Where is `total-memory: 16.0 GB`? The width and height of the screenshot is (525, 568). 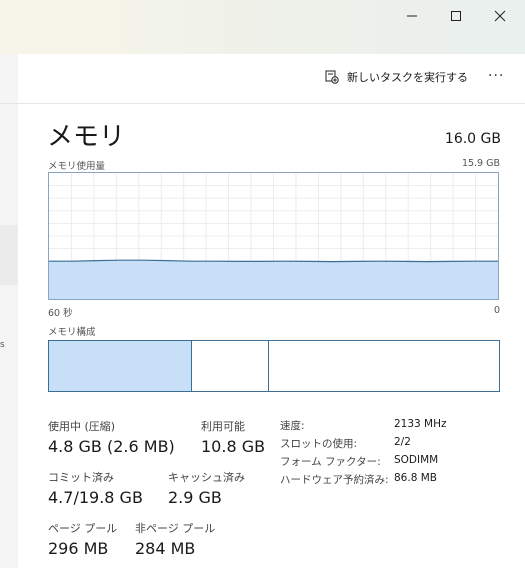
total-memory: 16.0 GB is located at coordinates (472, 139).